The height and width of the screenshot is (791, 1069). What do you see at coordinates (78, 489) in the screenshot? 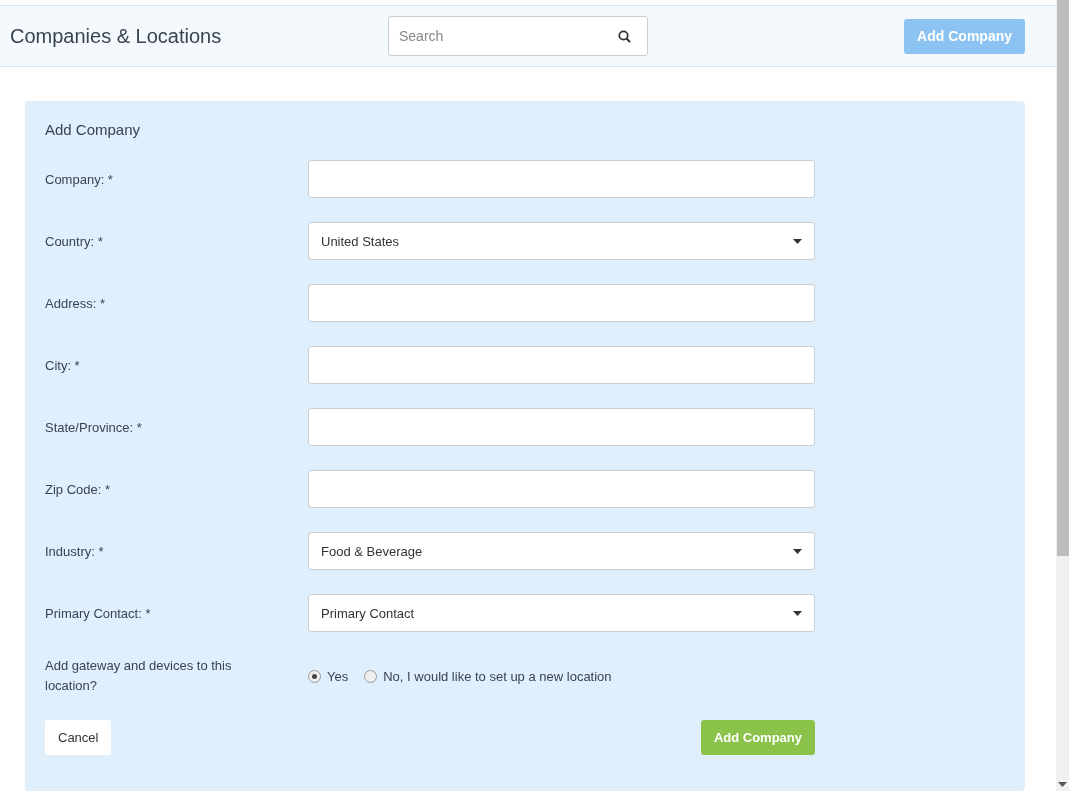
I see `field-label: Zip Code: *` at bounding box center [78, 489].